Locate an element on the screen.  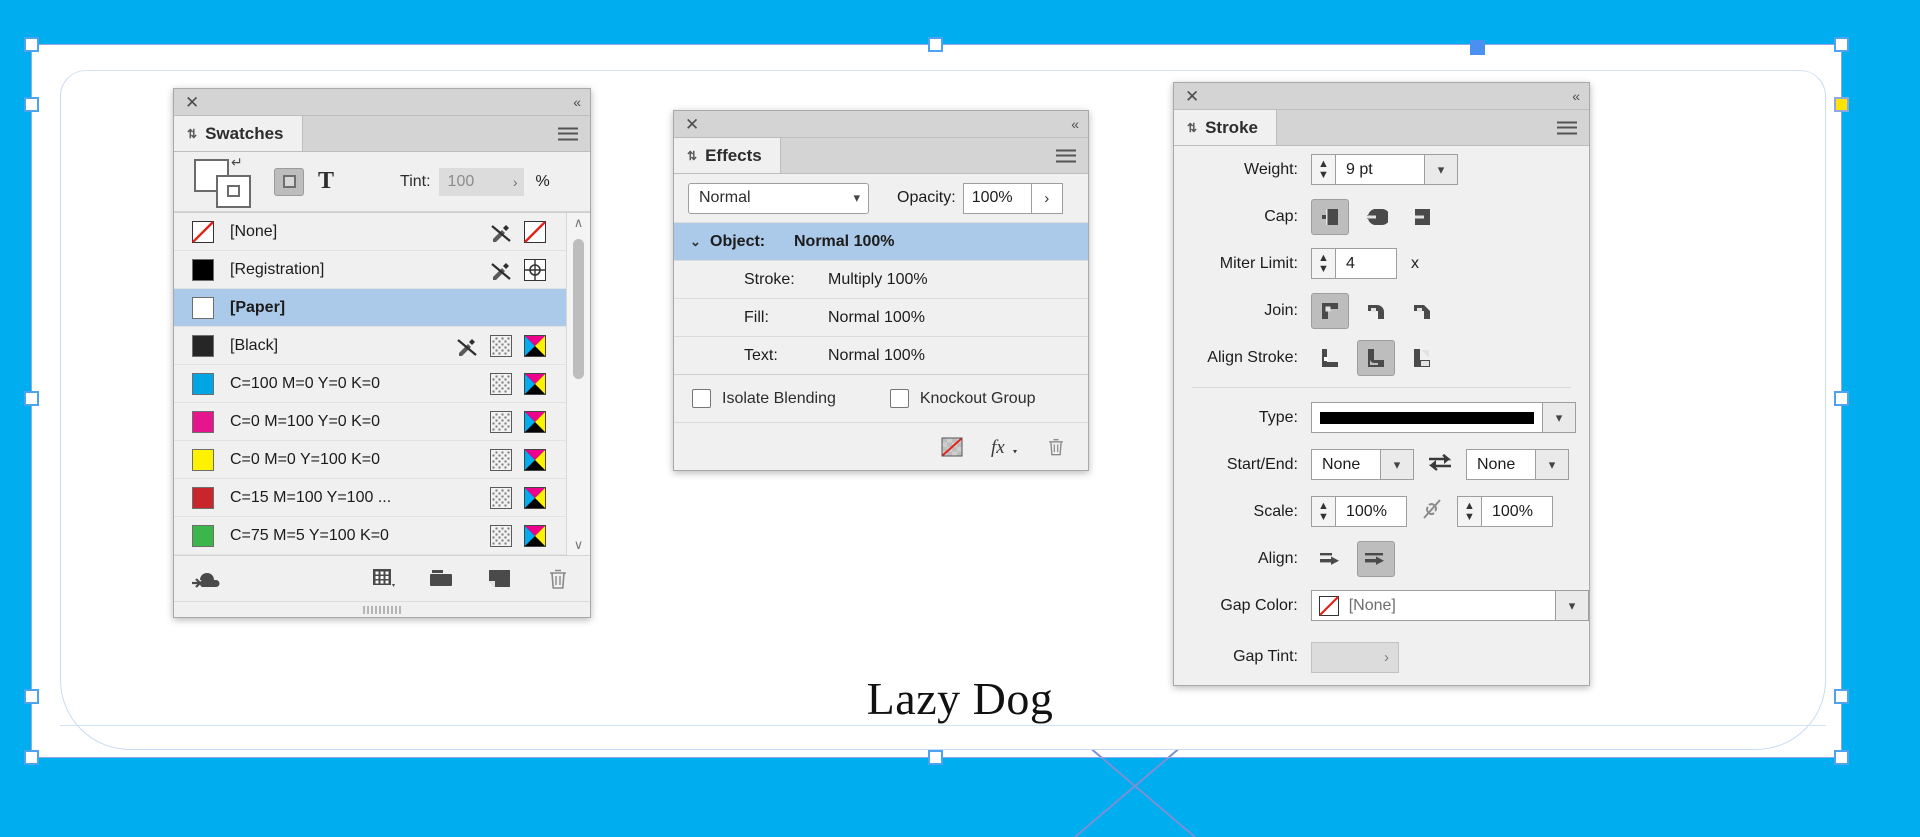
swatch-row: C=100 M=0 Y=0 K=0 is located at coordinates (382, 384).